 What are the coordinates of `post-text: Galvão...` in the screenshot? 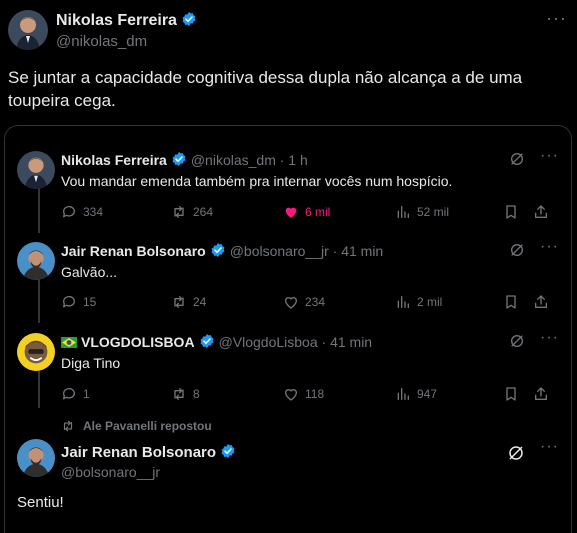 It's located at (89, 272).